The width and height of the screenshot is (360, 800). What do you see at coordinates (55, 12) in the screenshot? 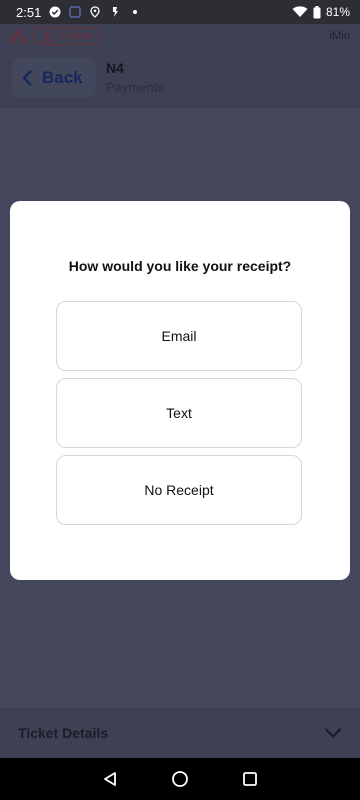
I see `check-circle-icon` at bounding box center [55, 12].